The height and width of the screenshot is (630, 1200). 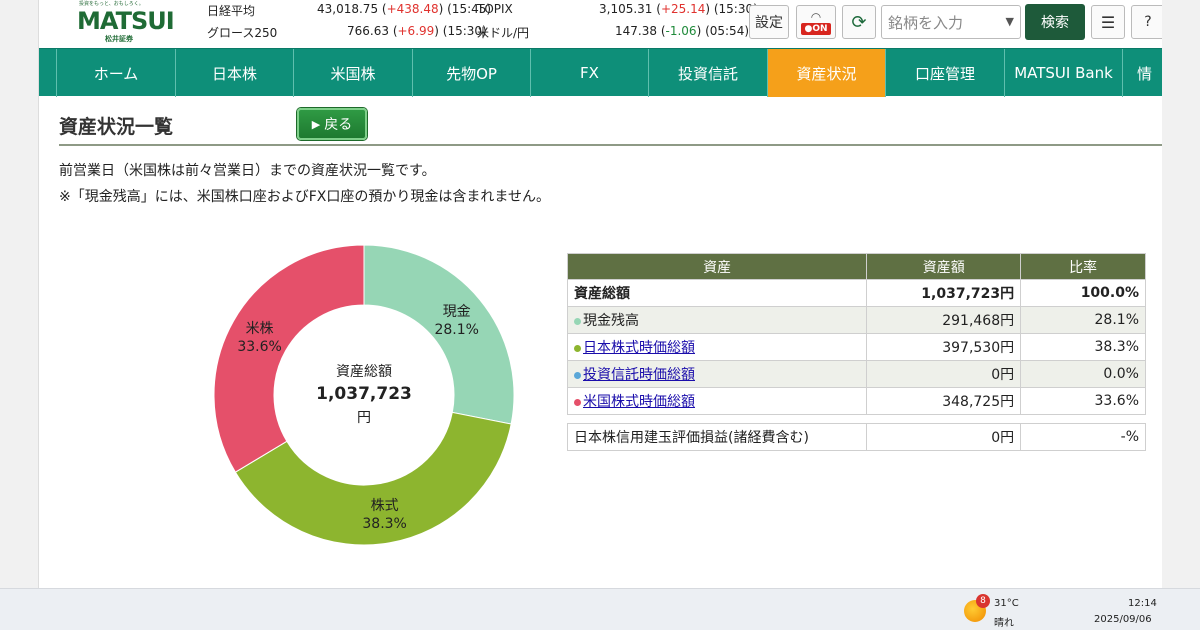 I want to click on ticker-usdjpy-name: 米ドル/円, so click(x=503, y=33).